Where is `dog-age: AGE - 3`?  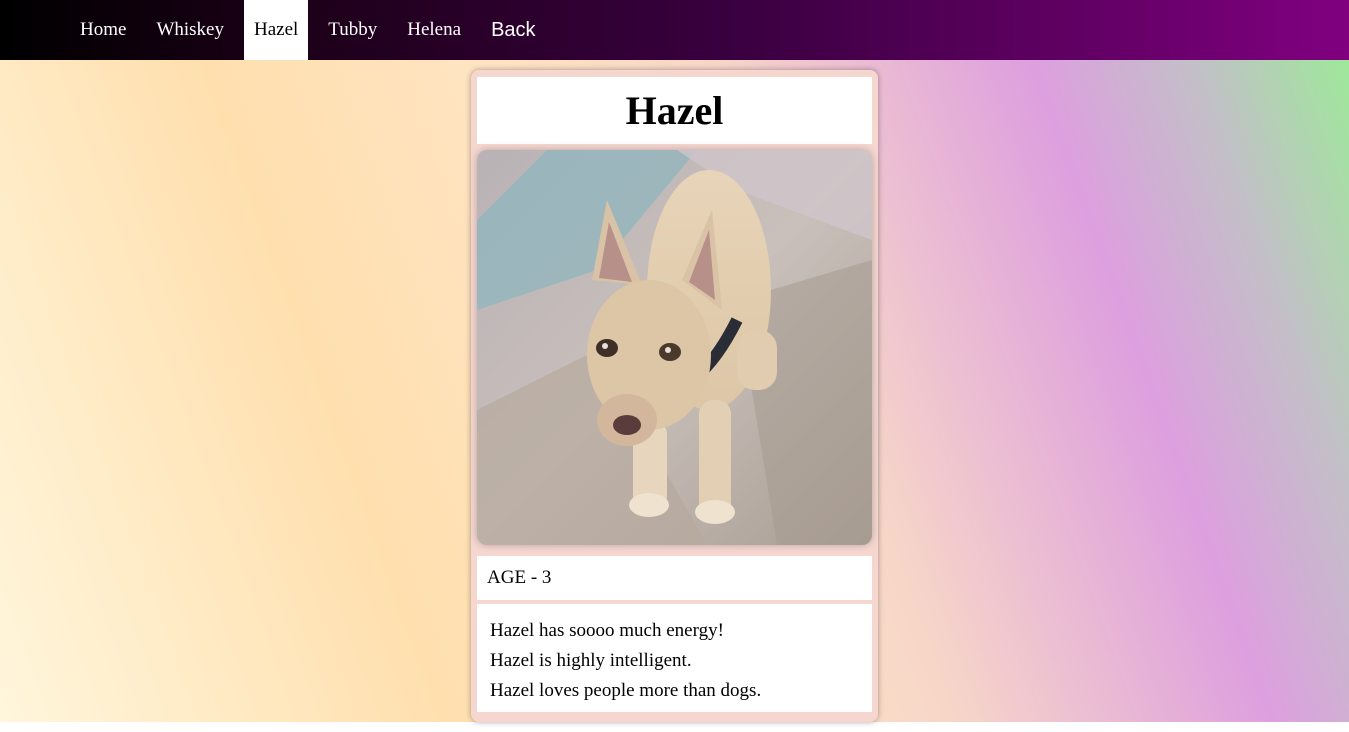
dog-age: AGE - 3 is located at coordinates (674, 578).